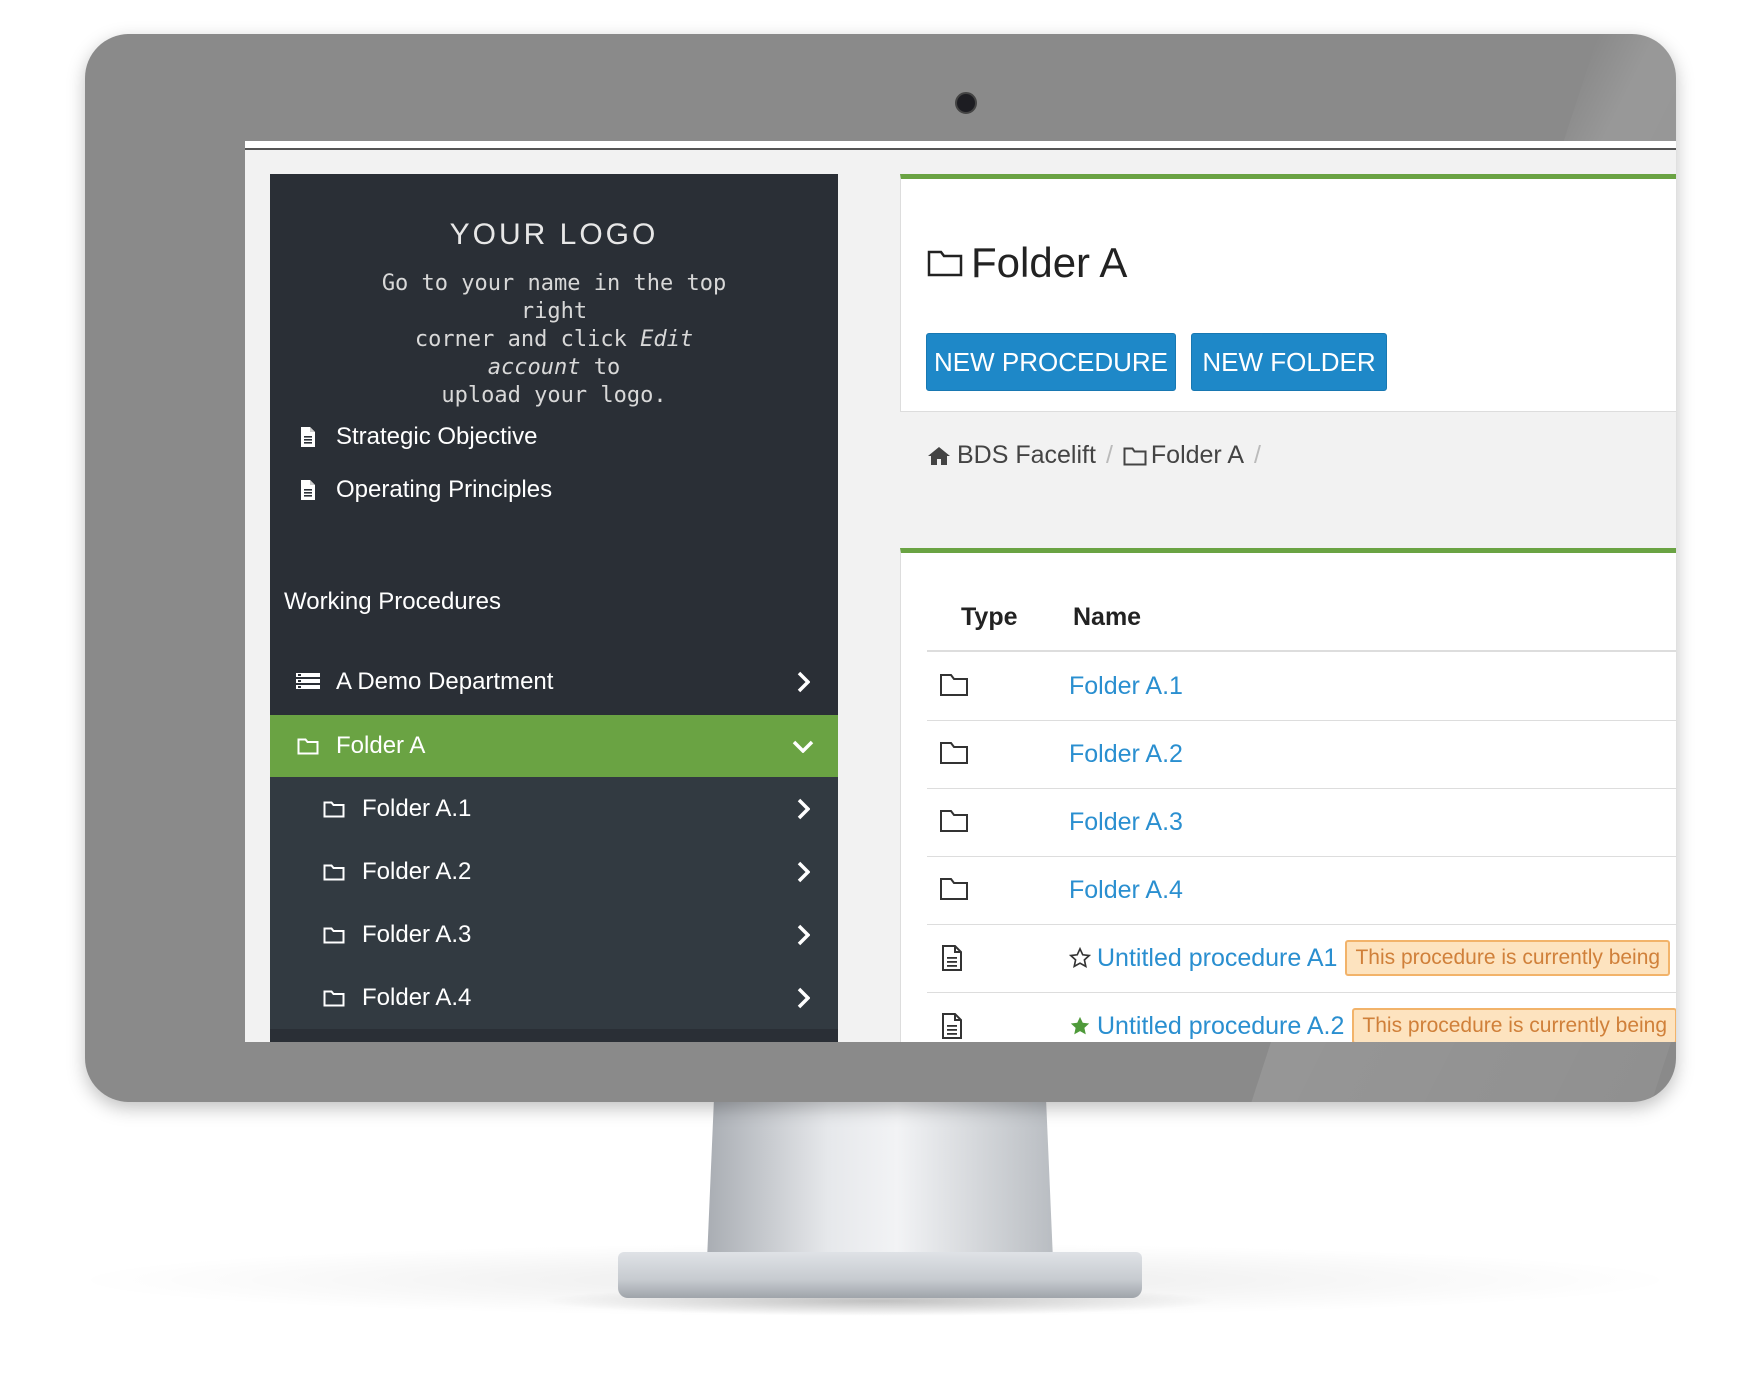 This screenshot has width=1750, height=1373. What do you see at coordinates (554, 934) in the screenshot?
I see `sidebar-item-folder-a3: Folder A.3` at bounding box center [554, 934].